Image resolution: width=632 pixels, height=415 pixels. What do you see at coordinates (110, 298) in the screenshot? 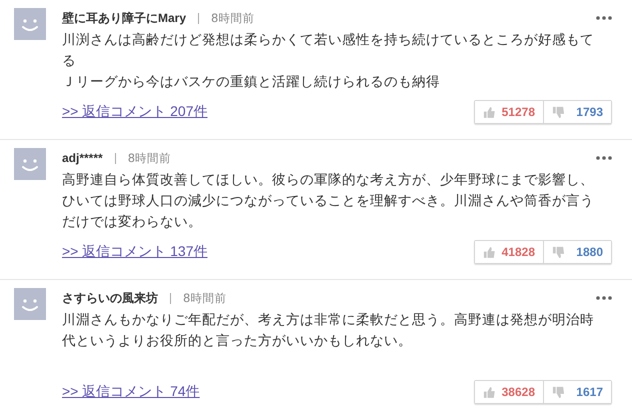
I see `author-name: さすらいの風来坊` at bounding box center [110, 298].